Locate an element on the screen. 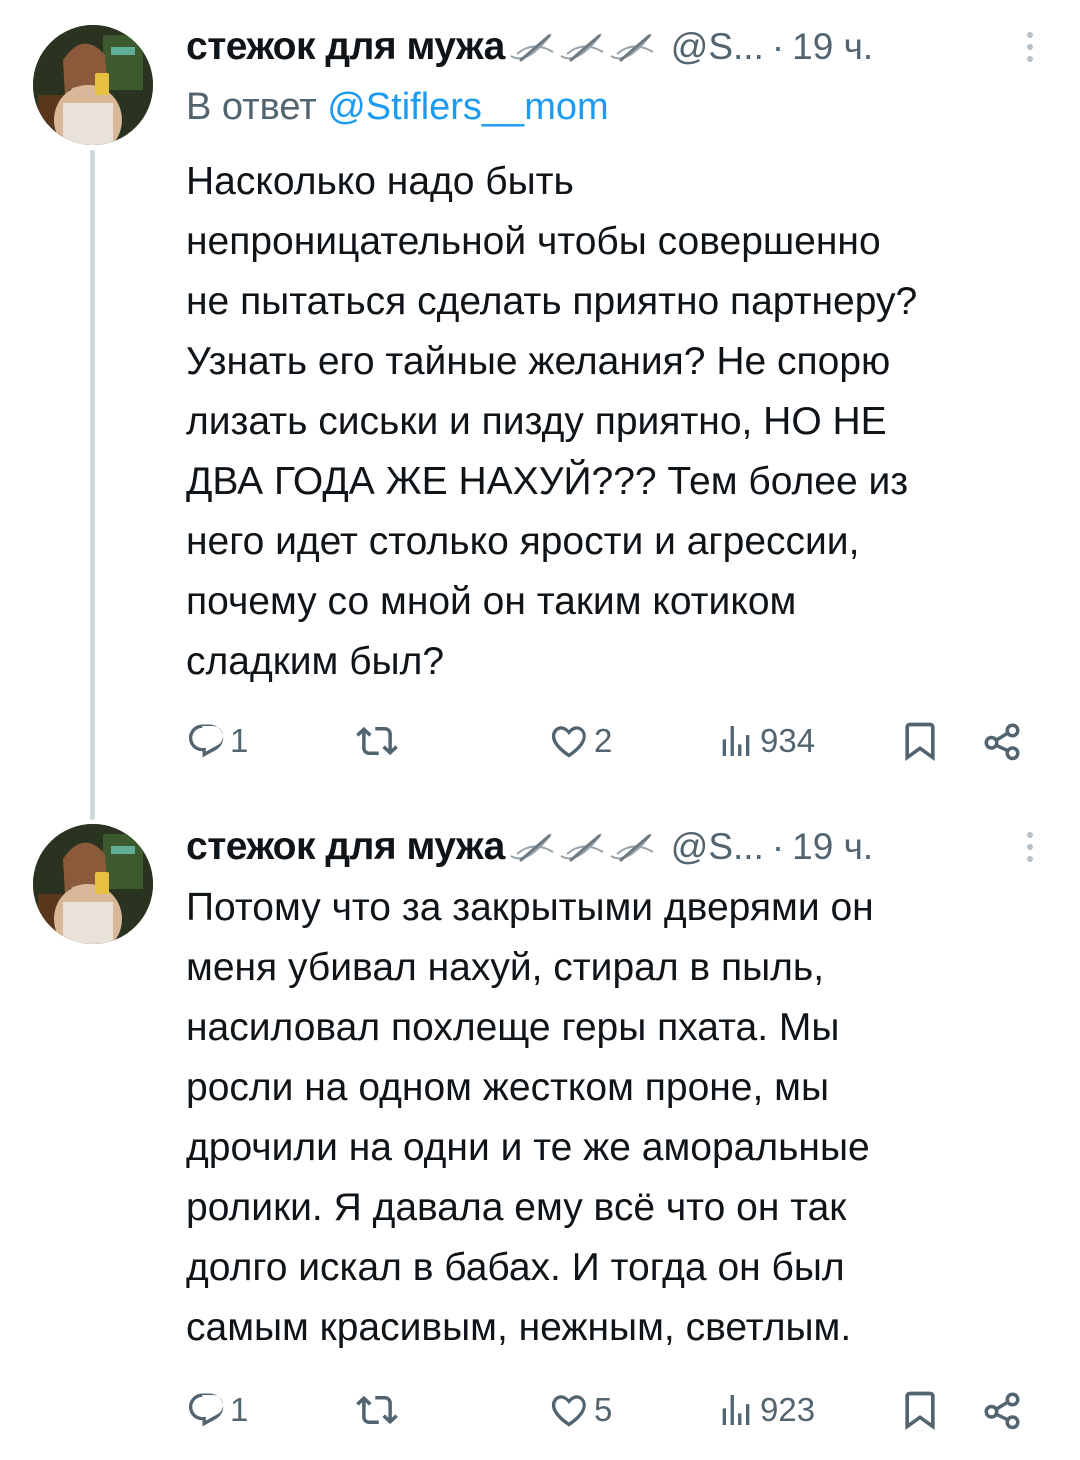  views-count: 934 is located at coordinates (788, 740).